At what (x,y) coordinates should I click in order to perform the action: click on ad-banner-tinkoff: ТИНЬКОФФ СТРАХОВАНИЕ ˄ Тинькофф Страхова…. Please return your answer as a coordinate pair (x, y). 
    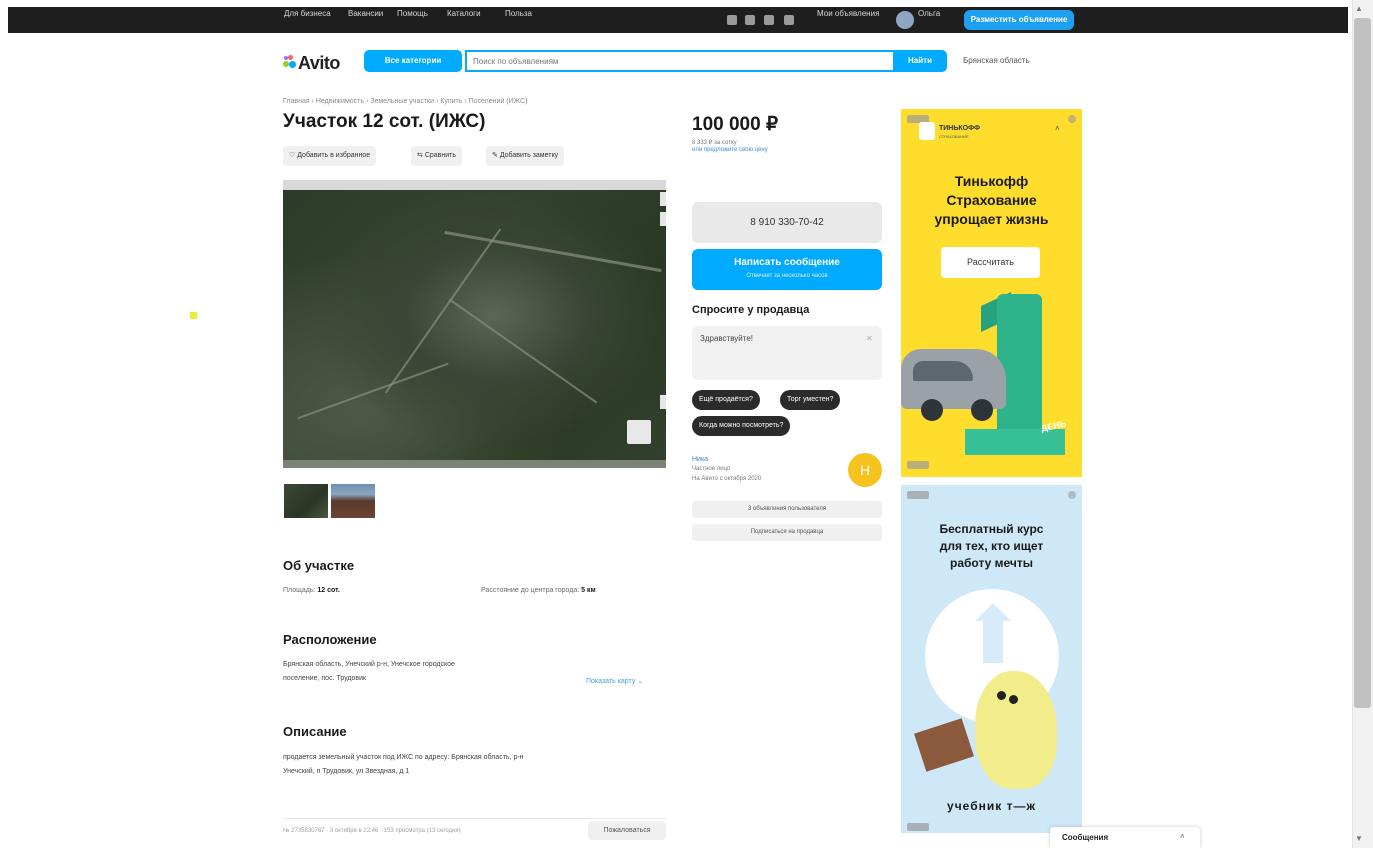
    Looking at the image, I should click on (991, 293).